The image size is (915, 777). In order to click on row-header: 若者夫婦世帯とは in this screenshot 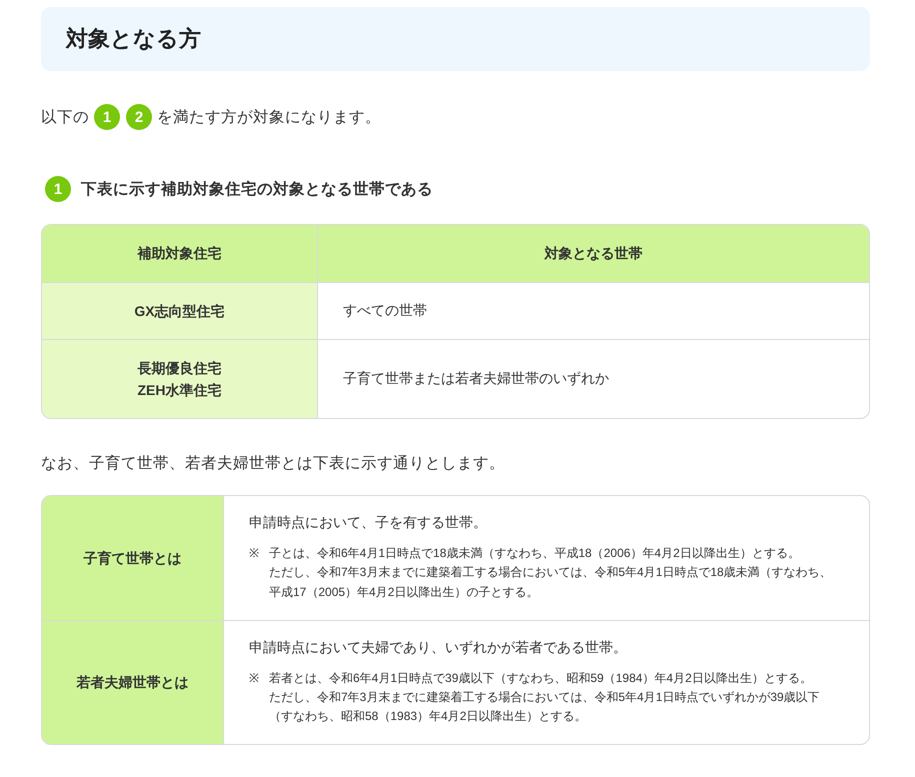, I will do `click(133, 682)`.